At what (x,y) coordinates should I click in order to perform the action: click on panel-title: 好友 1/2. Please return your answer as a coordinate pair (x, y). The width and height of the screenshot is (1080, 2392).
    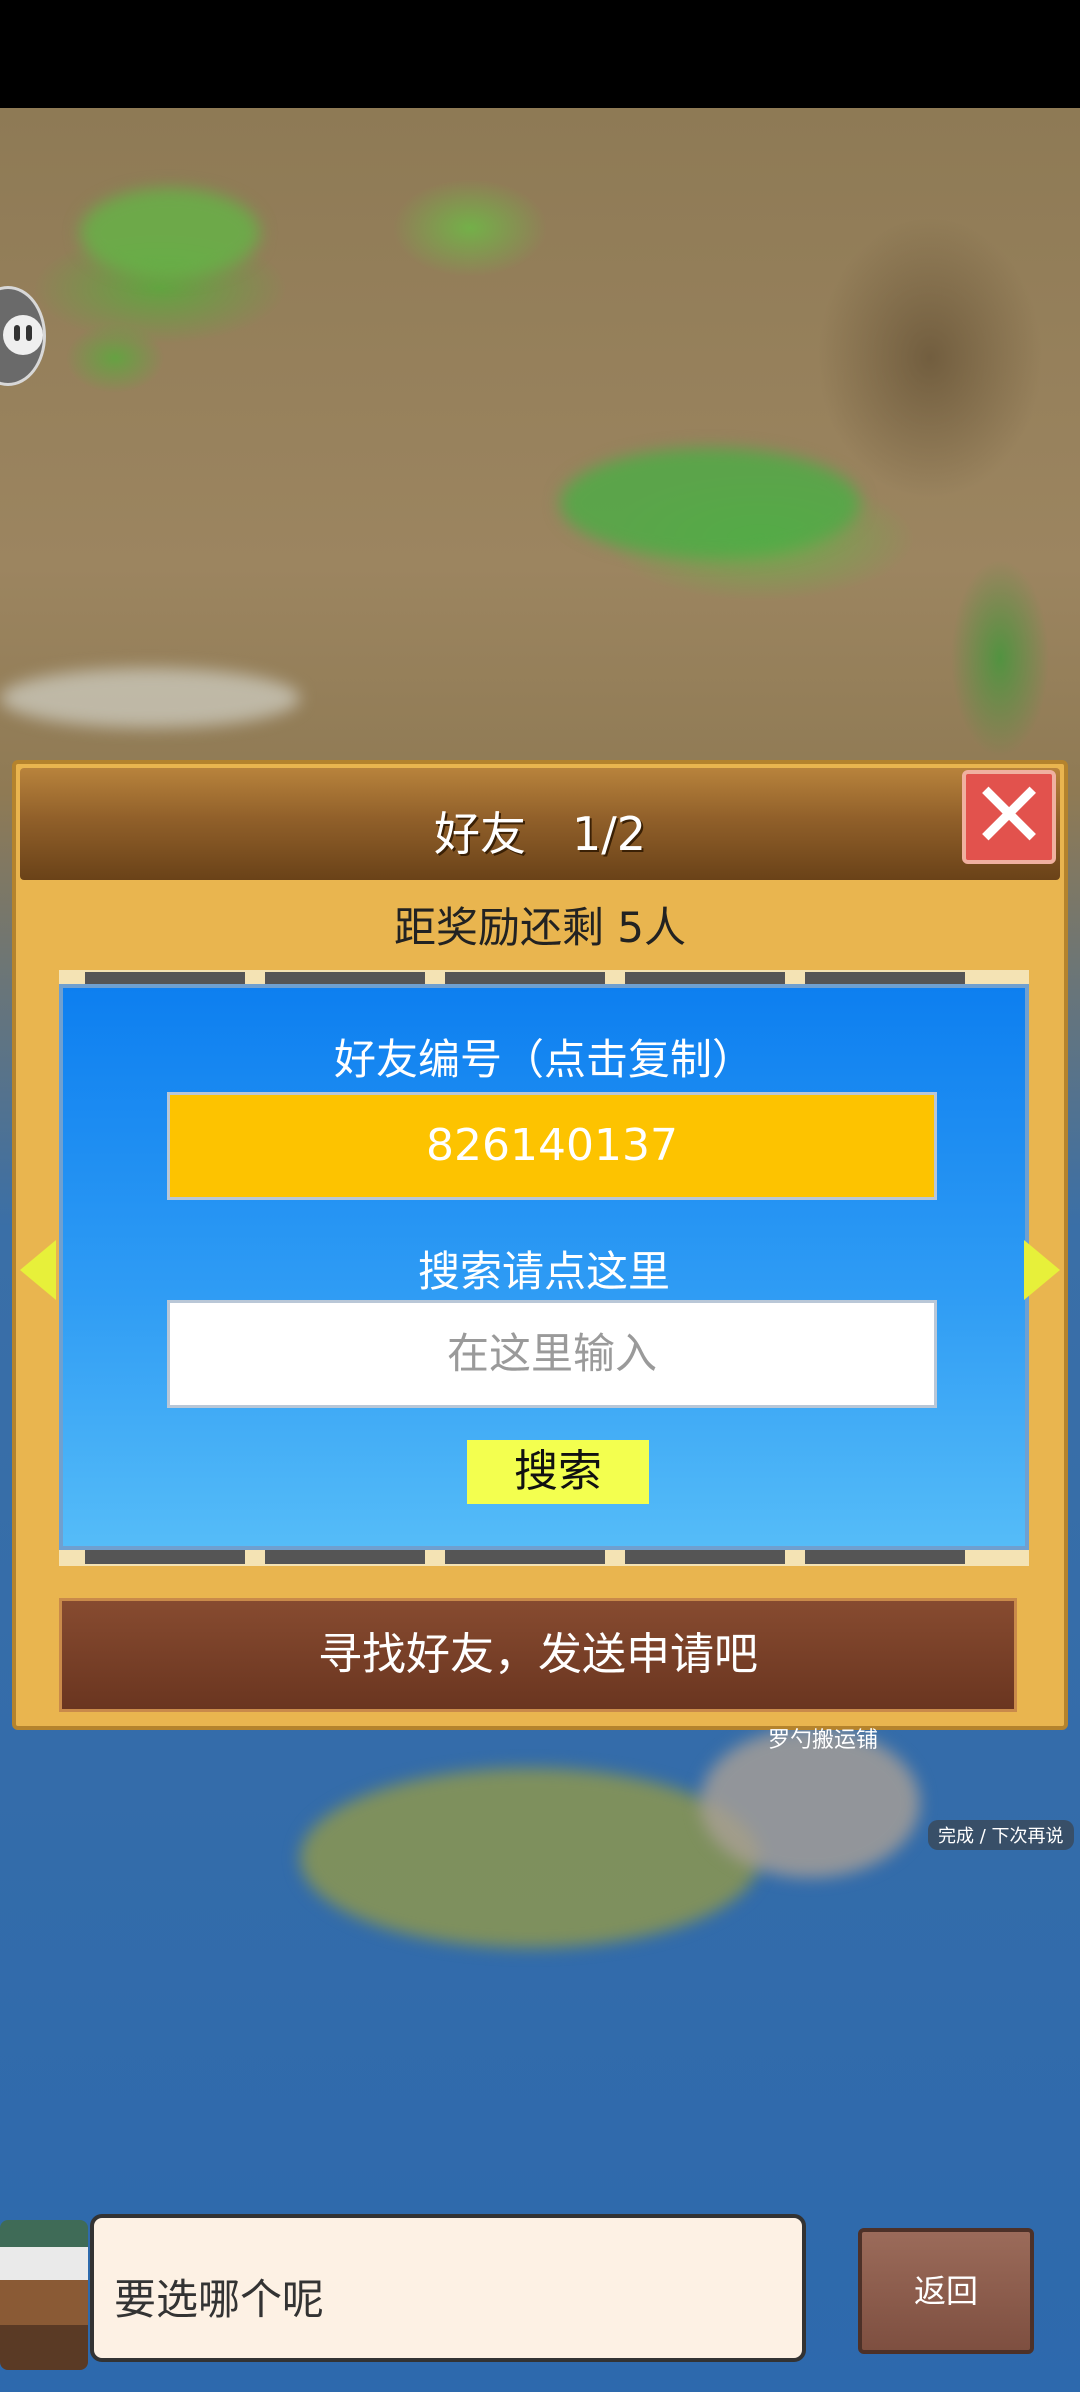
    Looking at the image, I should click on (540, 834).